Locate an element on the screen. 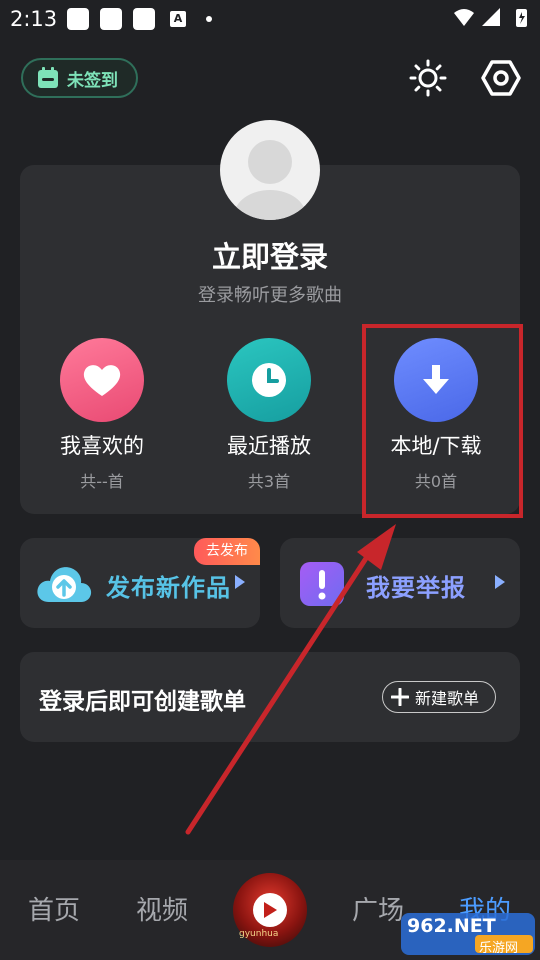 Image resolution: width=540 pixels, height=960 pixels. favorites-label: 我喜欢的 is located at coordinates (102, 446).